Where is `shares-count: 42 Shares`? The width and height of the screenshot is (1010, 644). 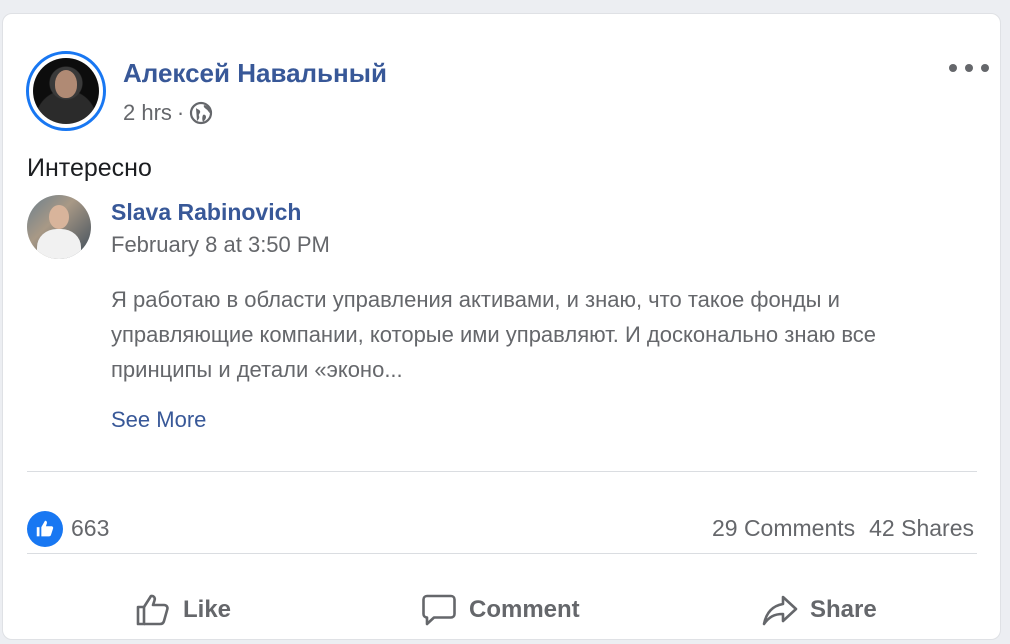 shares-count: 42 Shares is located at coordinates (921, 528).